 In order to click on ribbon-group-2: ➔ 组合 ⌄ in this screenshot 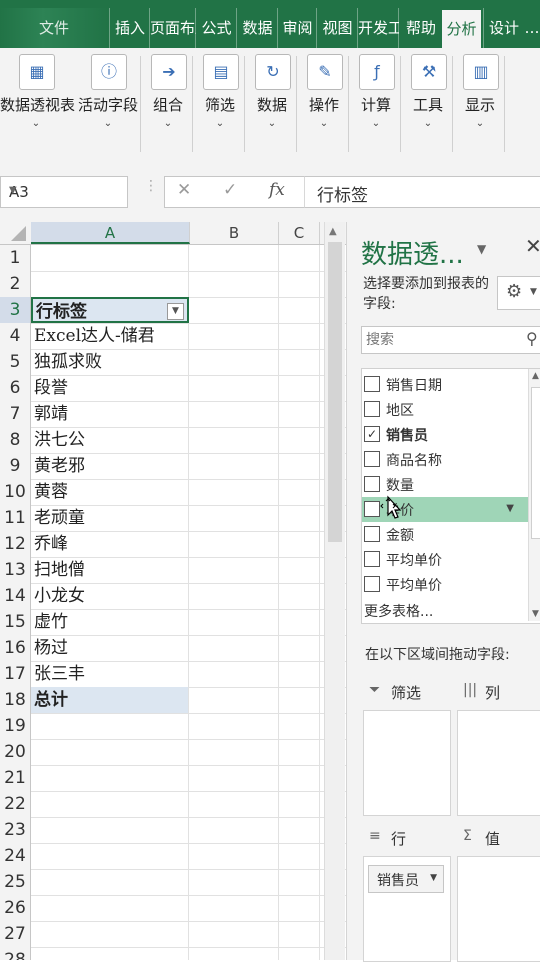, I will do `click(168, 98)`.